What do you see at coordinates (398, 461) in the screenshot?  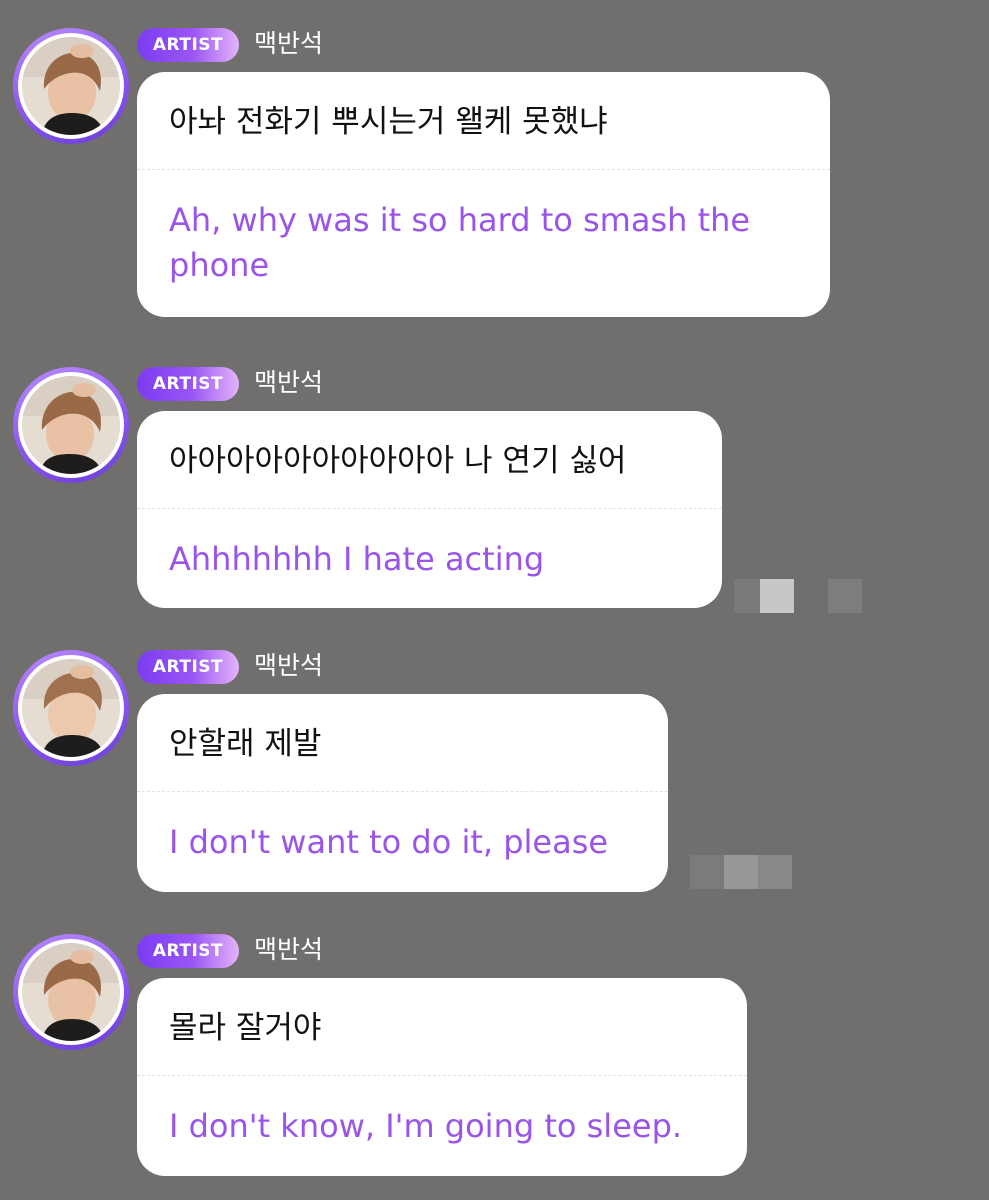 I see `original-text: 아아아아아아아아아아 나 연기 싫어` at bounding box center [398, 461].